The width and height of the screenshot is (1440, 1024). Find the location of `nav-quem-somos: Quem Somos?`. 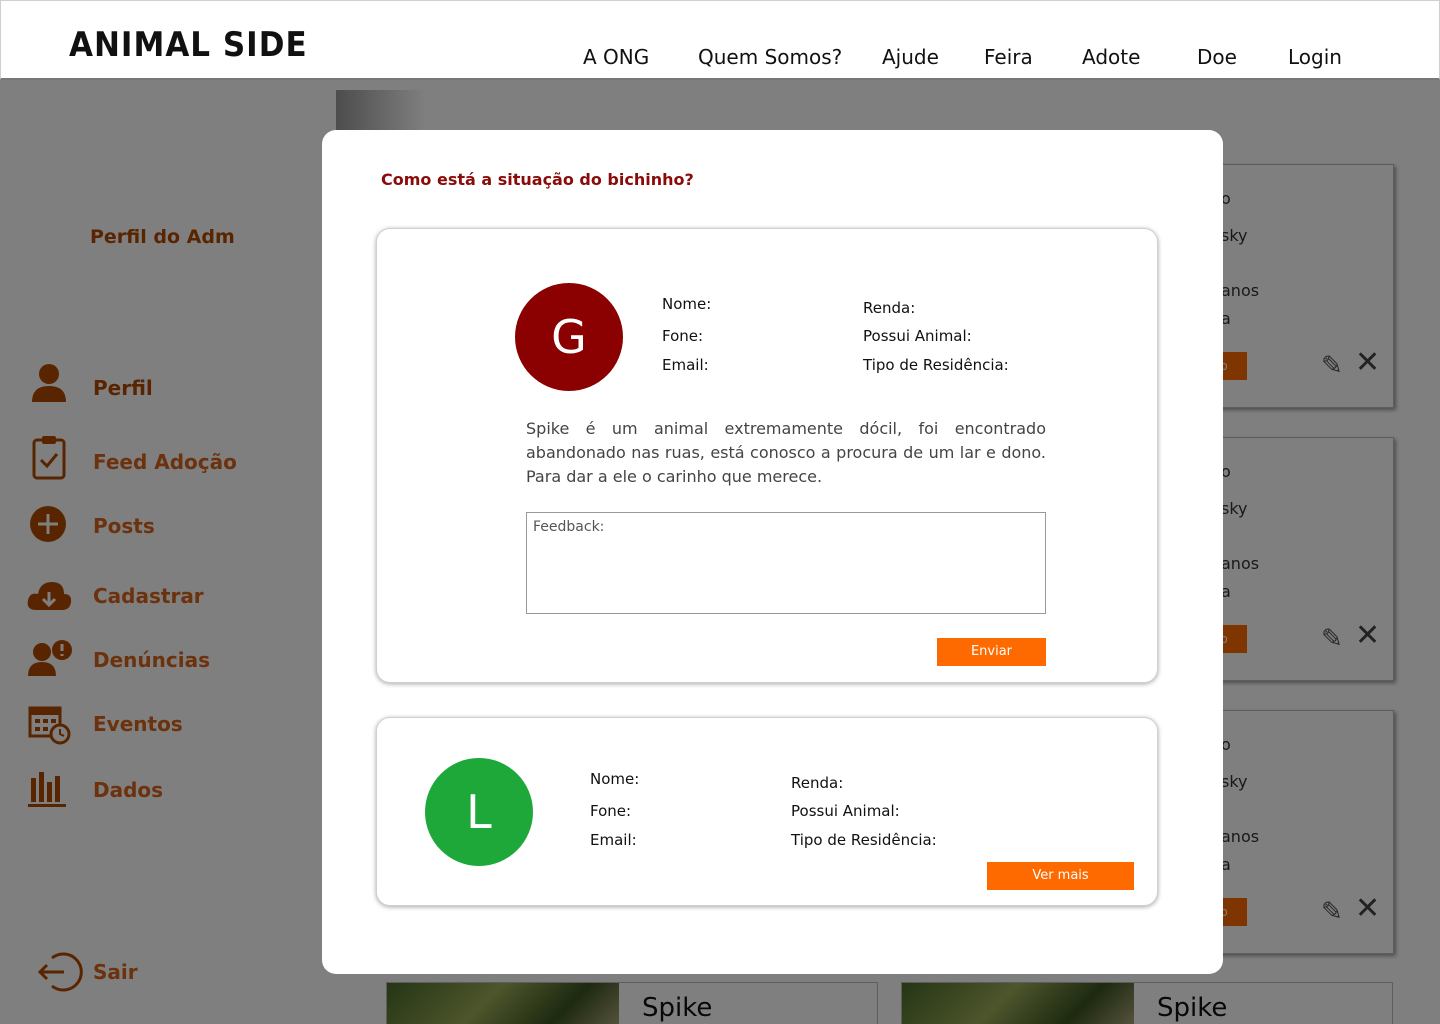

nav-quem-somos: Quem Somos? is located at coordinates (770, 57).